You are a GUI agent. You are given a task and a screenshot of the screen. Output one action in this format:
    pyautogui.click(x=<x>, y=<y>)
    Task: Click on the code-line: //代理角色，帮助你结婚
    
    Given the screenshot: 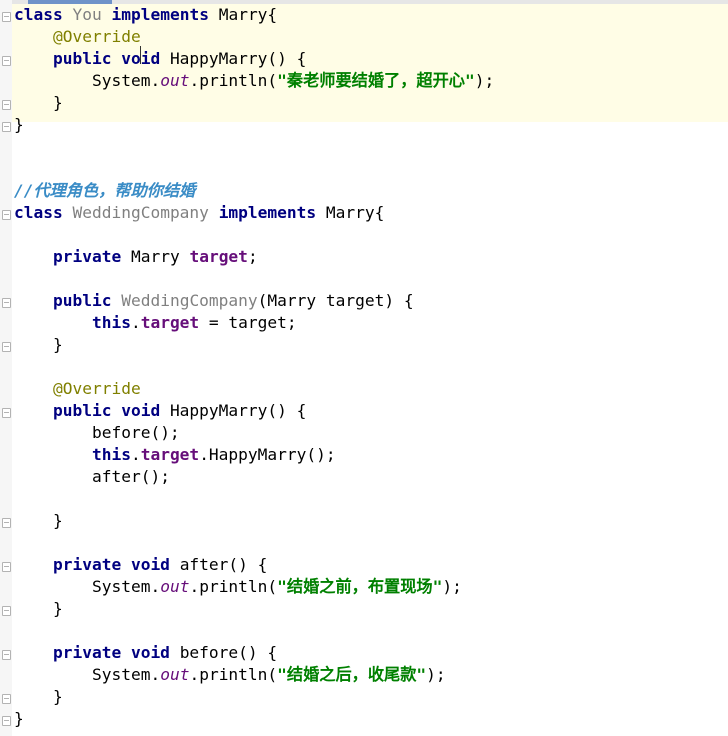 What is the action you would take?
    pyautogui.click(x=104, y=191)
    